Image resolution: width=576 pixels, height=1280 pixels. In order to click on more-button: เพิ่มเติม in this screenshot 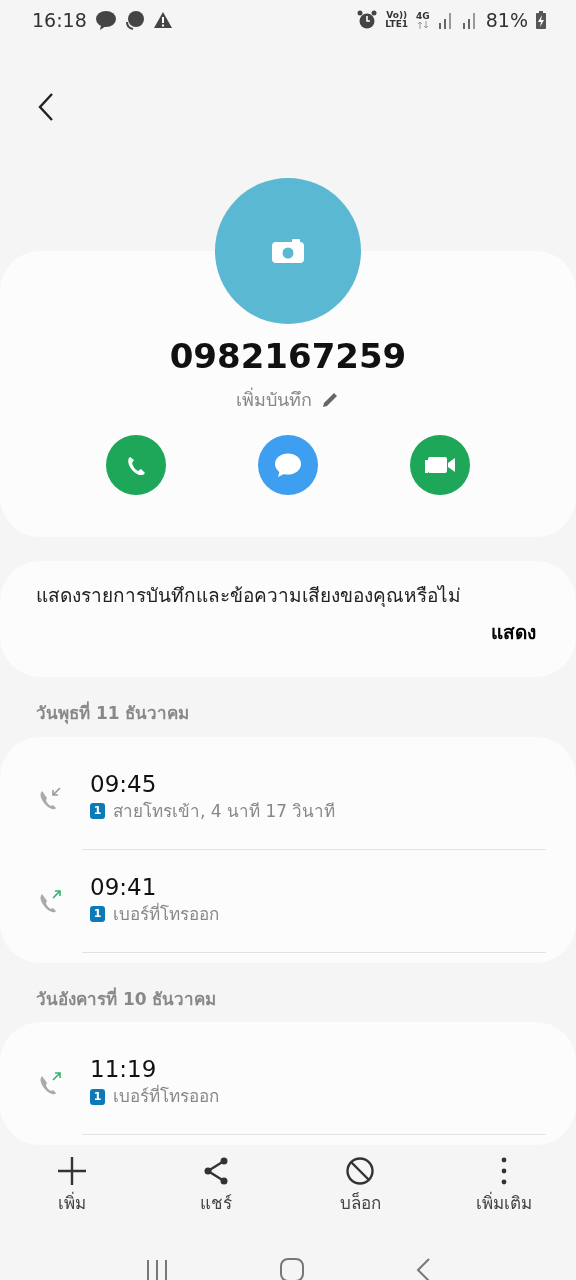, I will do `click(504, 1186)`.